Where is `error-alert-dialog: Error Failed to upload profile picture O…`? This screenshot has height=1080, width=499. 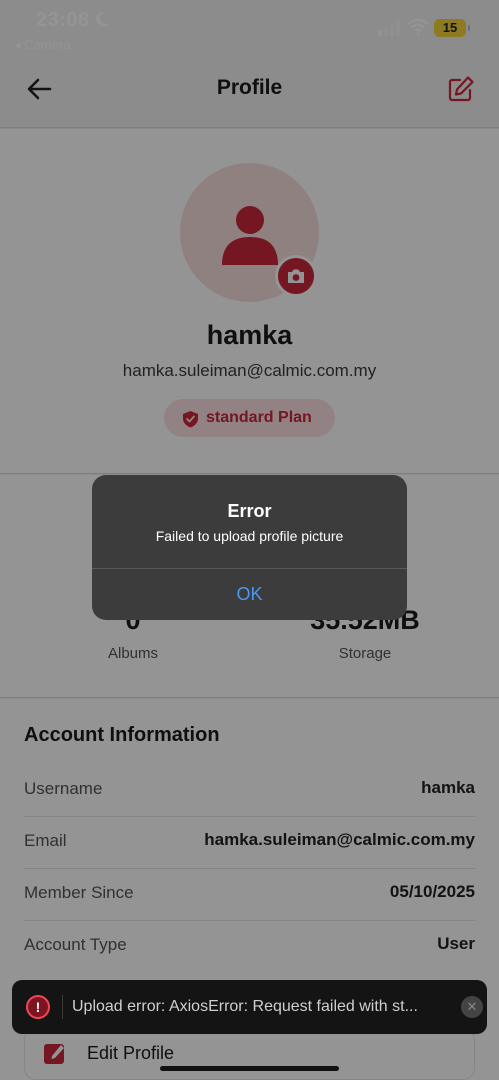
error-alert-dialog: Error Failed to upload profile picture O… is located at coordinates (249, 547).